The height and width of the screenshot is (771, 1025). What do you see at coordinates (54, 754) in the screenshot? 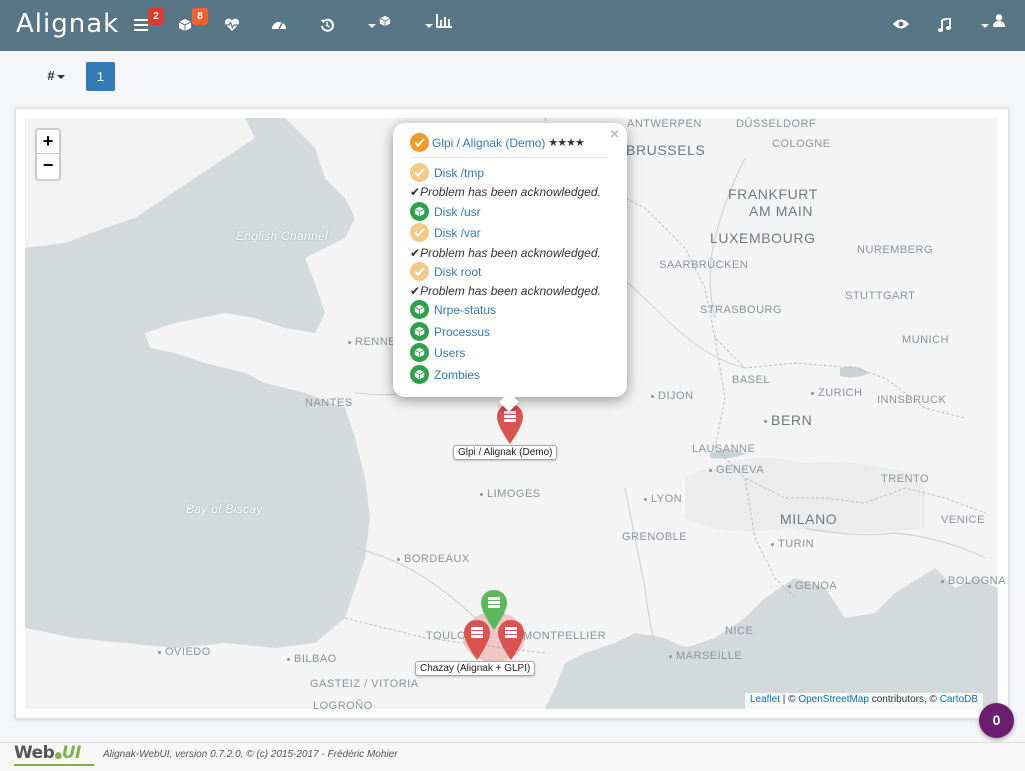
I see `webui-logo: Web●UI` at bounding box center [54, 754].